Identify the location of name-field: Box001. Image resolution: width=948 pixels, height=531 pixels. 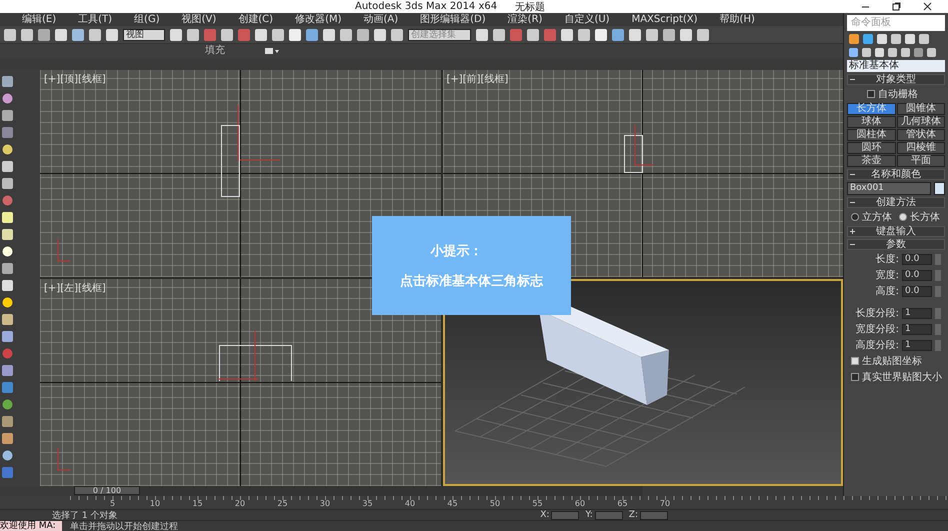
(889, 188).